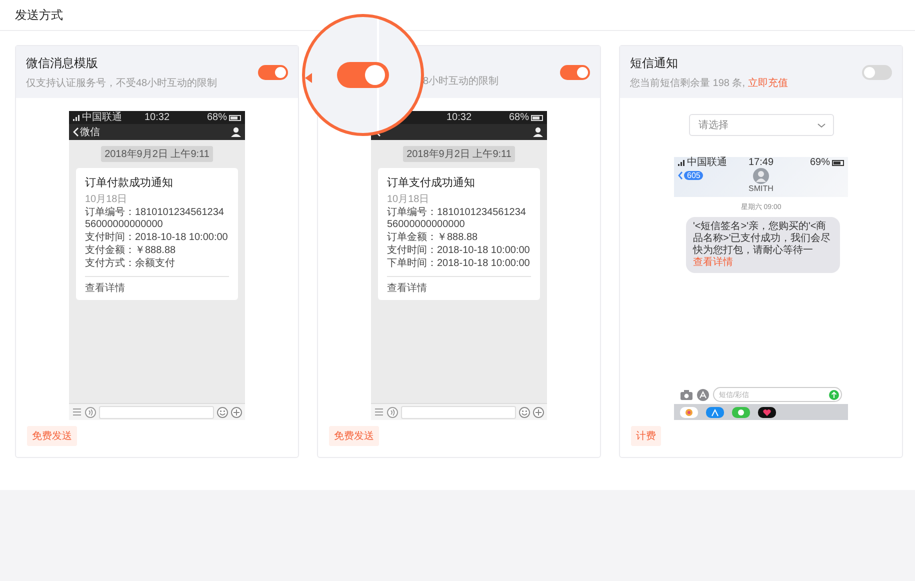 Image resolution: width=915 pixels, height=581 pixels. Describe the element at coordinates (761, 188) in the screenshot. I see `contact-name: SMITH` at that location.